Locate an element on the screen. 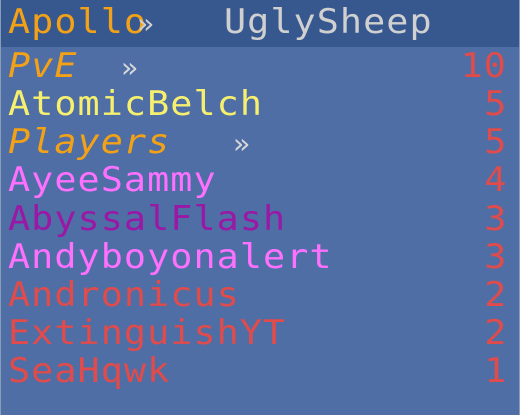 The height and width of the screenshot is (415, 520). row-name: Andronicus is located at coordinates (124, 295).